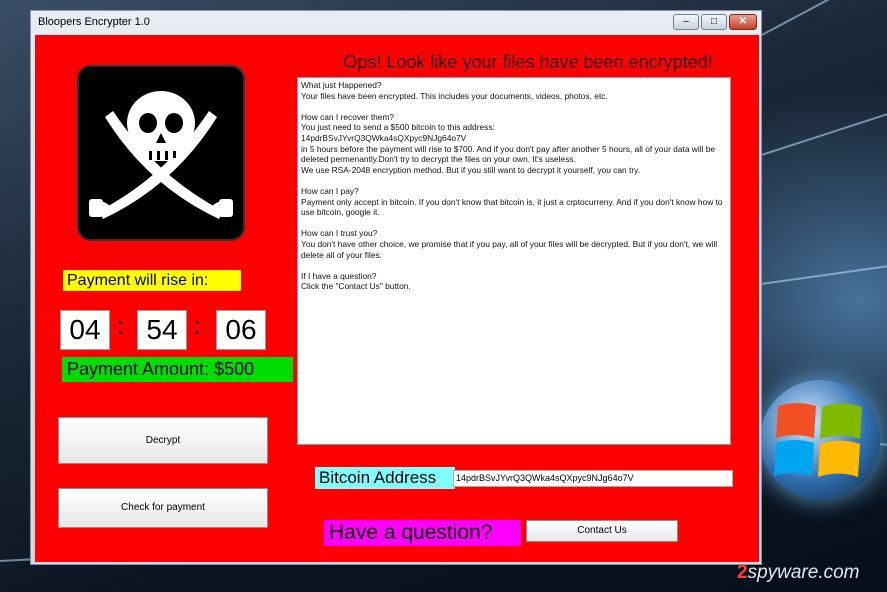  I want to click on maximize-icon: □, so click(714, 21).